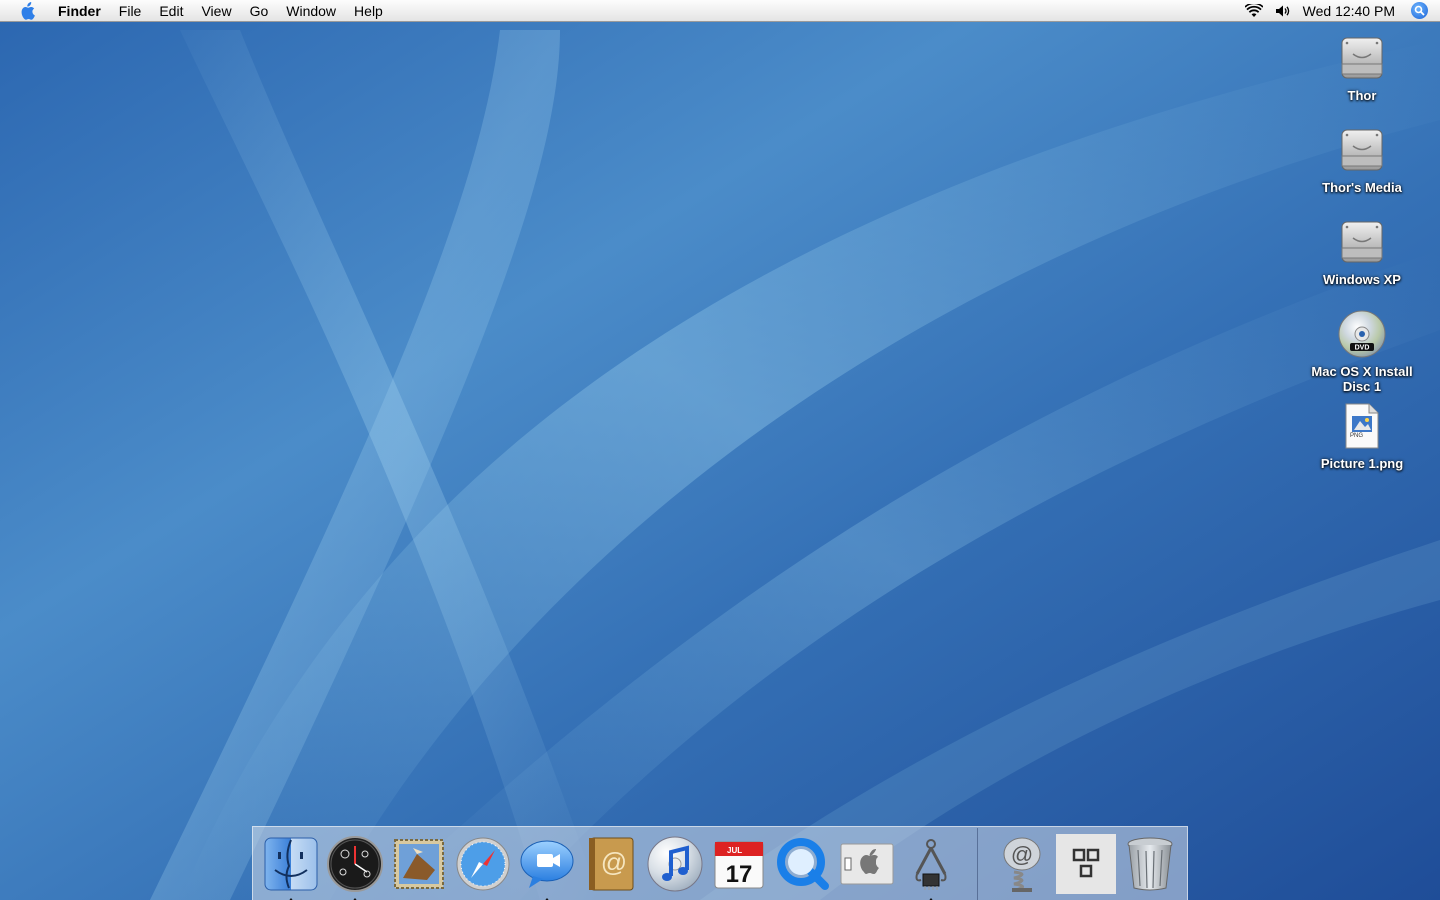 The width and height of the screenshot is (1440, 900). Describe the element at coordinates (1253, 10) in the screenshot. I see `wifi-icon` at that location.